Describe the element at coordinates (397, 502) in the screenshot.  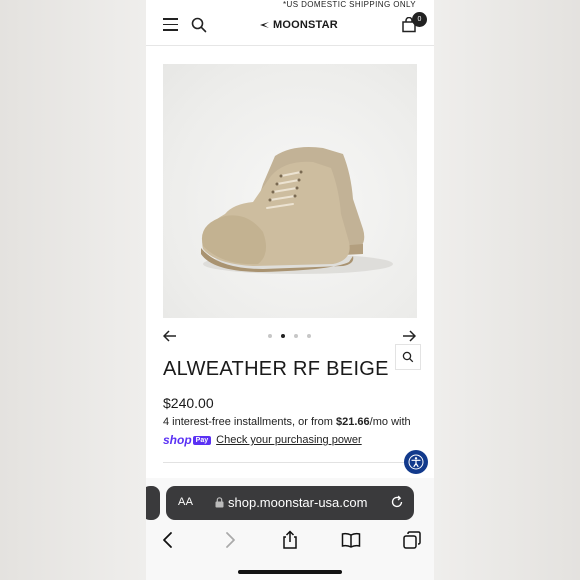
I see `reload-icon` at that location.